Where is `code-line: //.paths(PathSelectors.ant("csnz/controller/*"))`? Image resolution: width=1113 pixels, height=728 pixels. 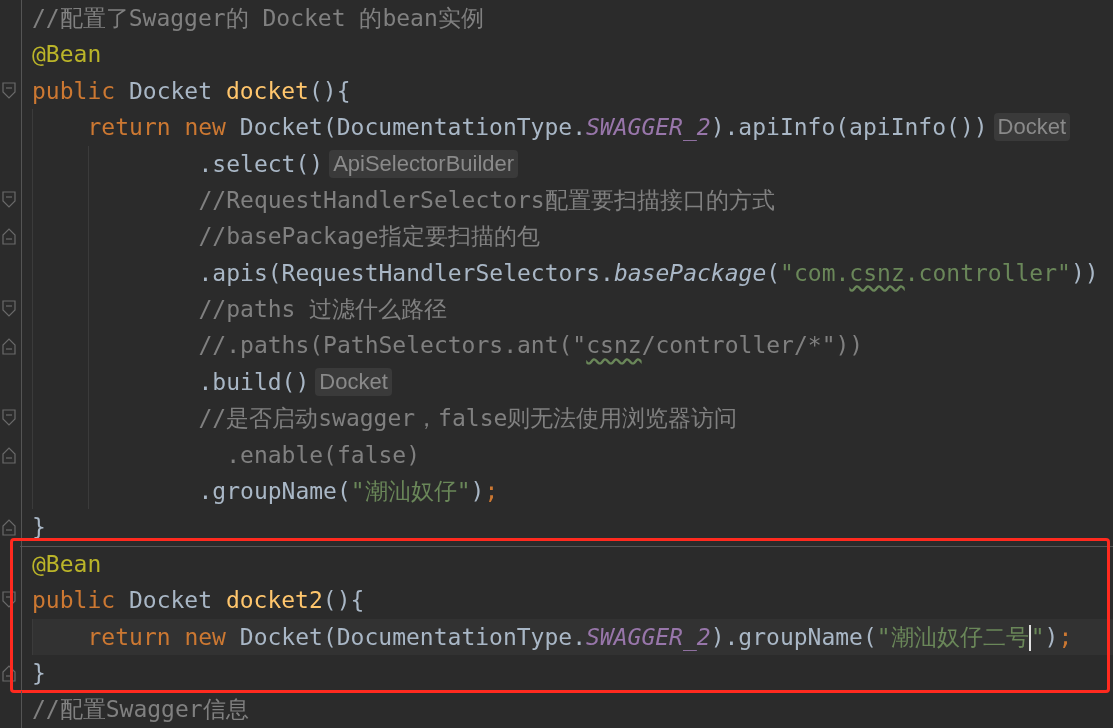
code-line: //.paths(PathSelectors.ant("csnz/controller/*")) is located at coordinates (531, 346).